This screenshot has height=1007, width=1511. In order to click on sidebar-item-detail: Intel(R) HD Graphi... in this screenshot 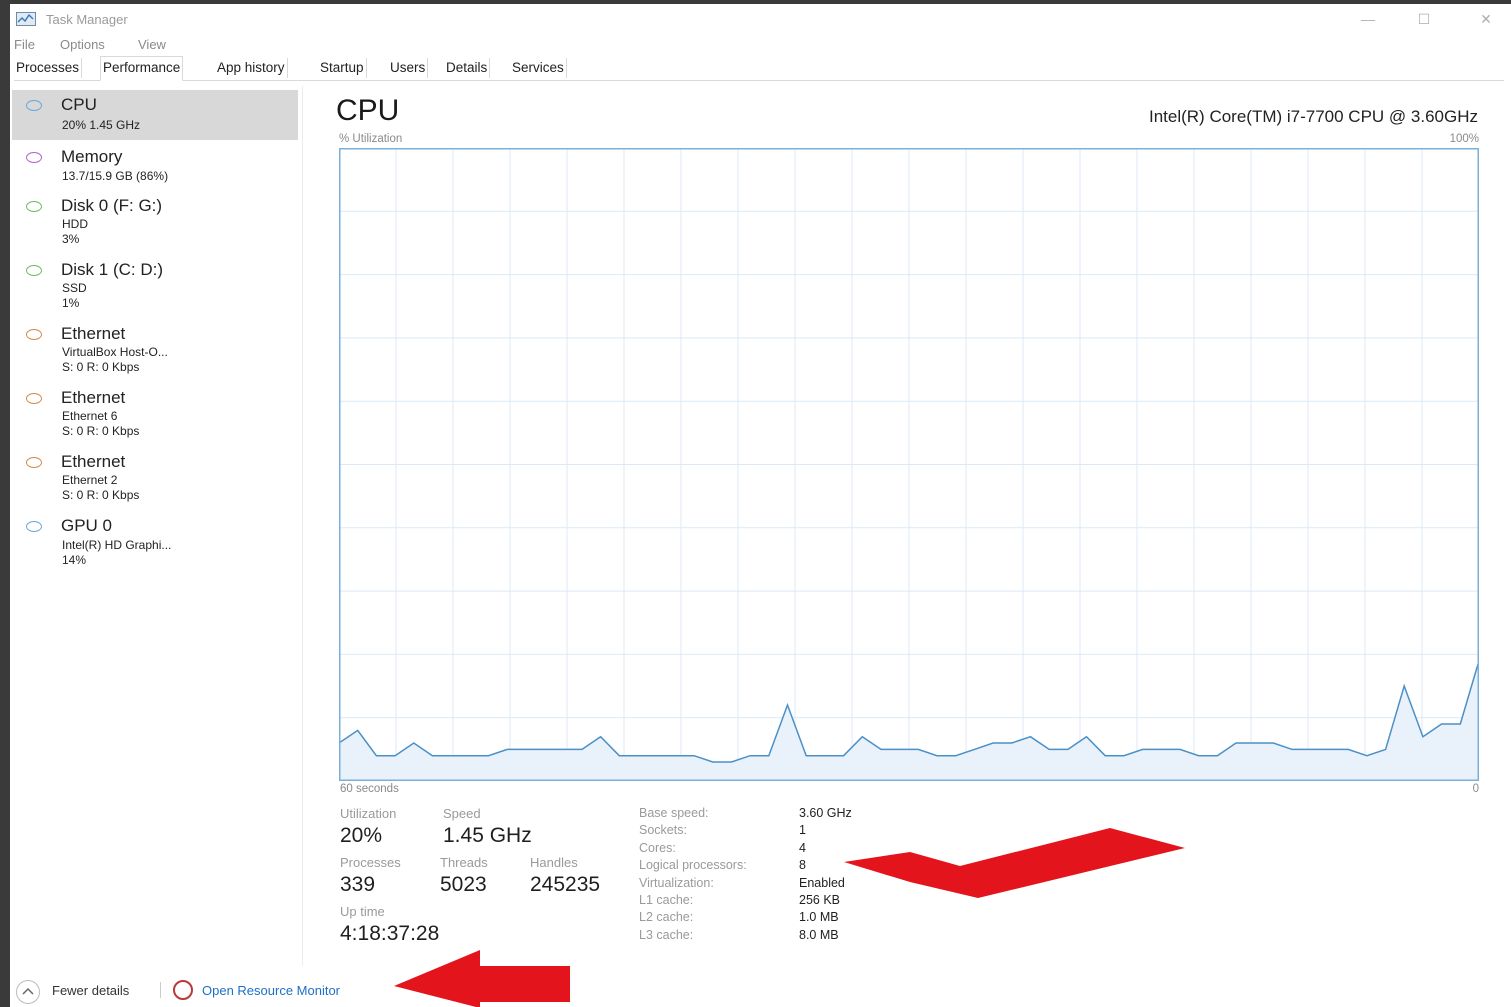, I will do `click(117, 545)`.